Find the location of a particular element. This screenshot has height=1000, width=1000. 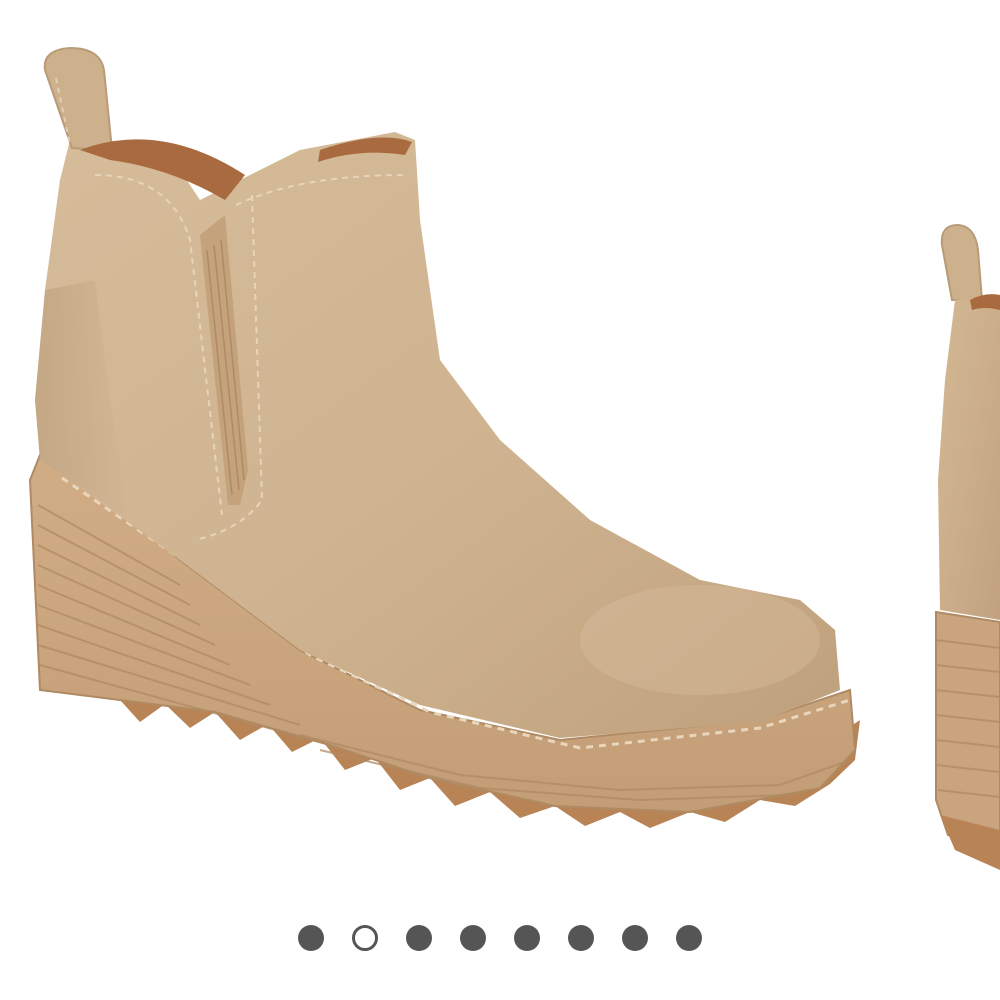

boot-upper-partial is located at coordinates (969, 457).